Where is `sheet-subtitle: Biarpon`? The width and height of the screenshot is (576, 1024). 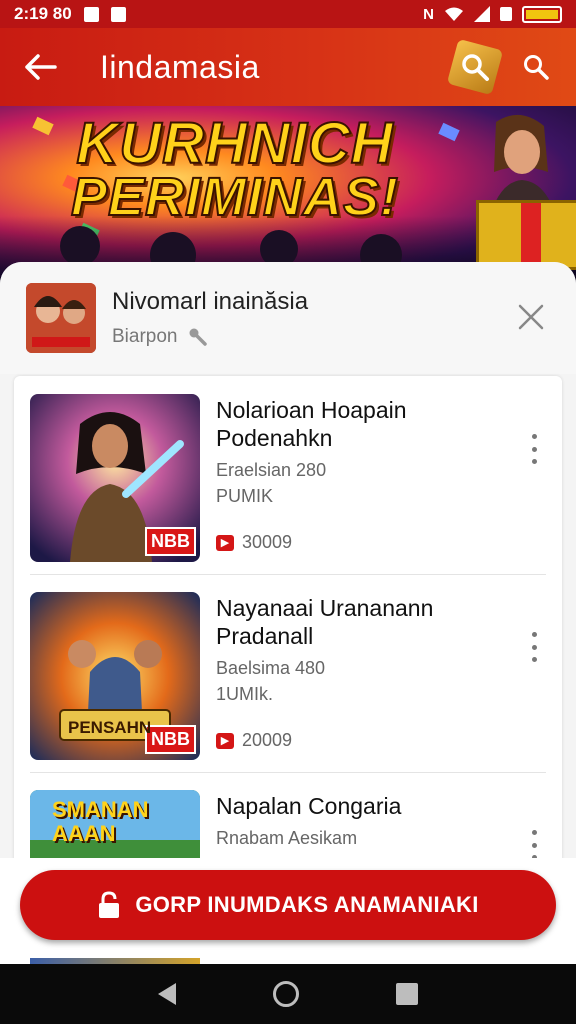
sheet-subtitle: Biarpon is located at coordinates (145, 336).